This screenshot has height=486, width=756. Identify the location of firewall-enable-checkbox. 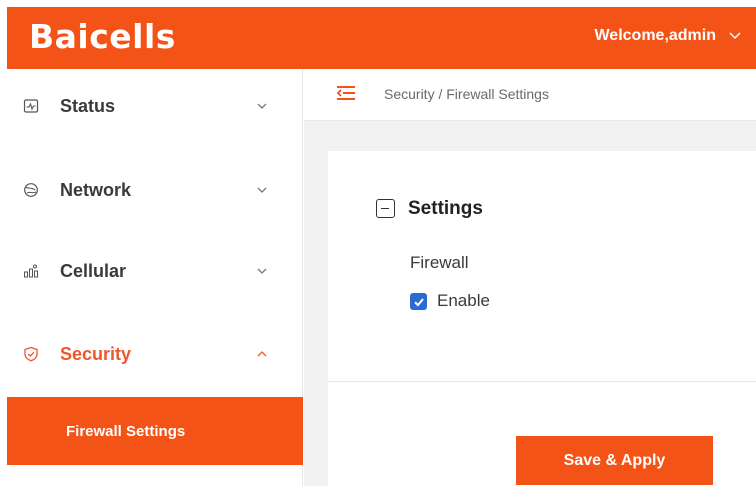
(418, 301).